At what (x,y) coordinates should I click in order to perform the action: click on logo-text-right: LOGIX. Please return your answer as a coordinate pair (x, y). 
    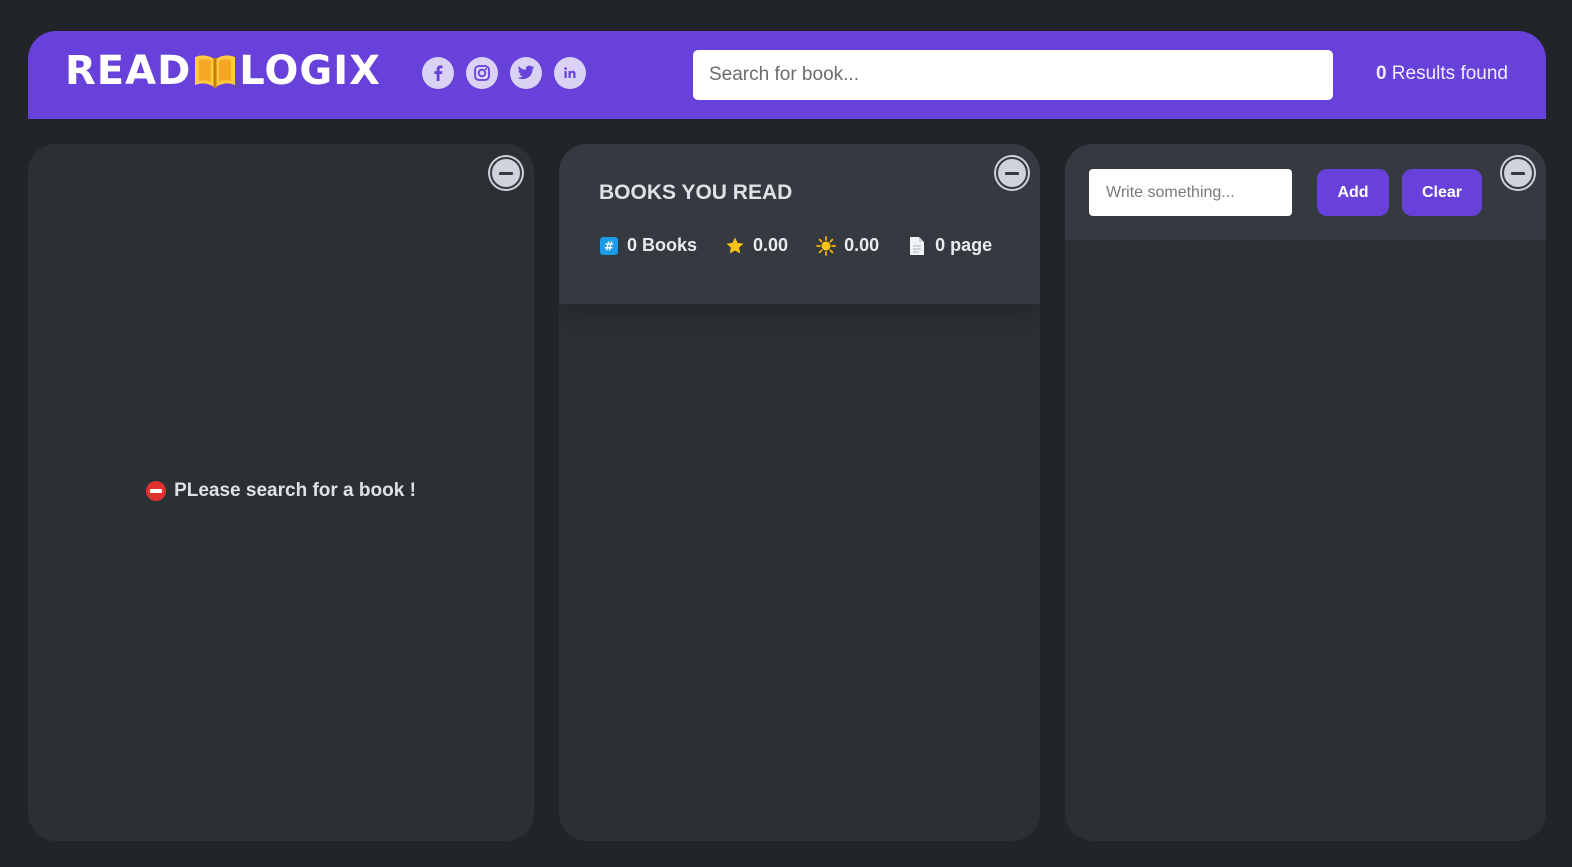
    Looking at the image, I should click on (310, 71).